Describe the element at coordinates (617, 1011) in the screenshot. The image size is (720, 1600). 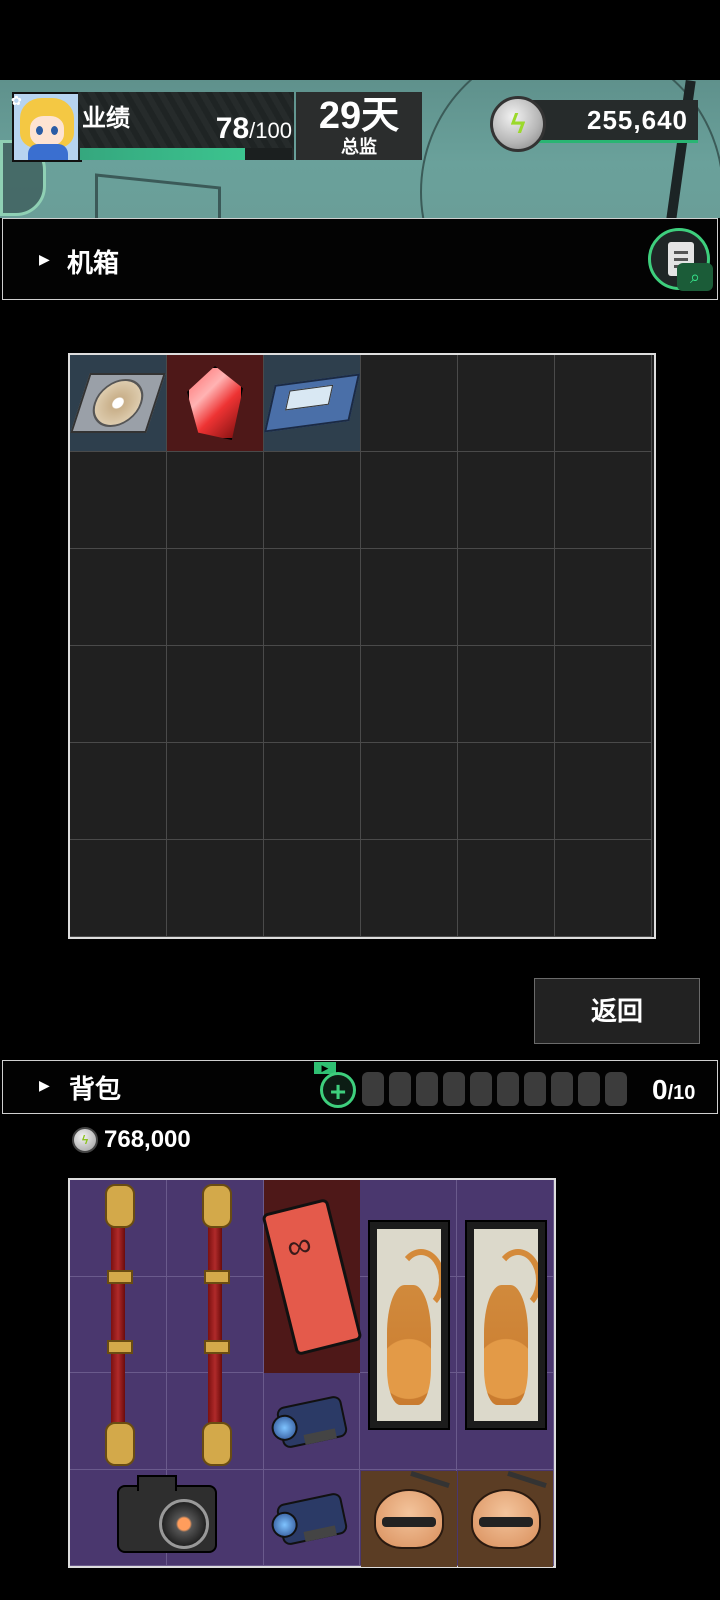
I see `return-button: 返回` at that location.